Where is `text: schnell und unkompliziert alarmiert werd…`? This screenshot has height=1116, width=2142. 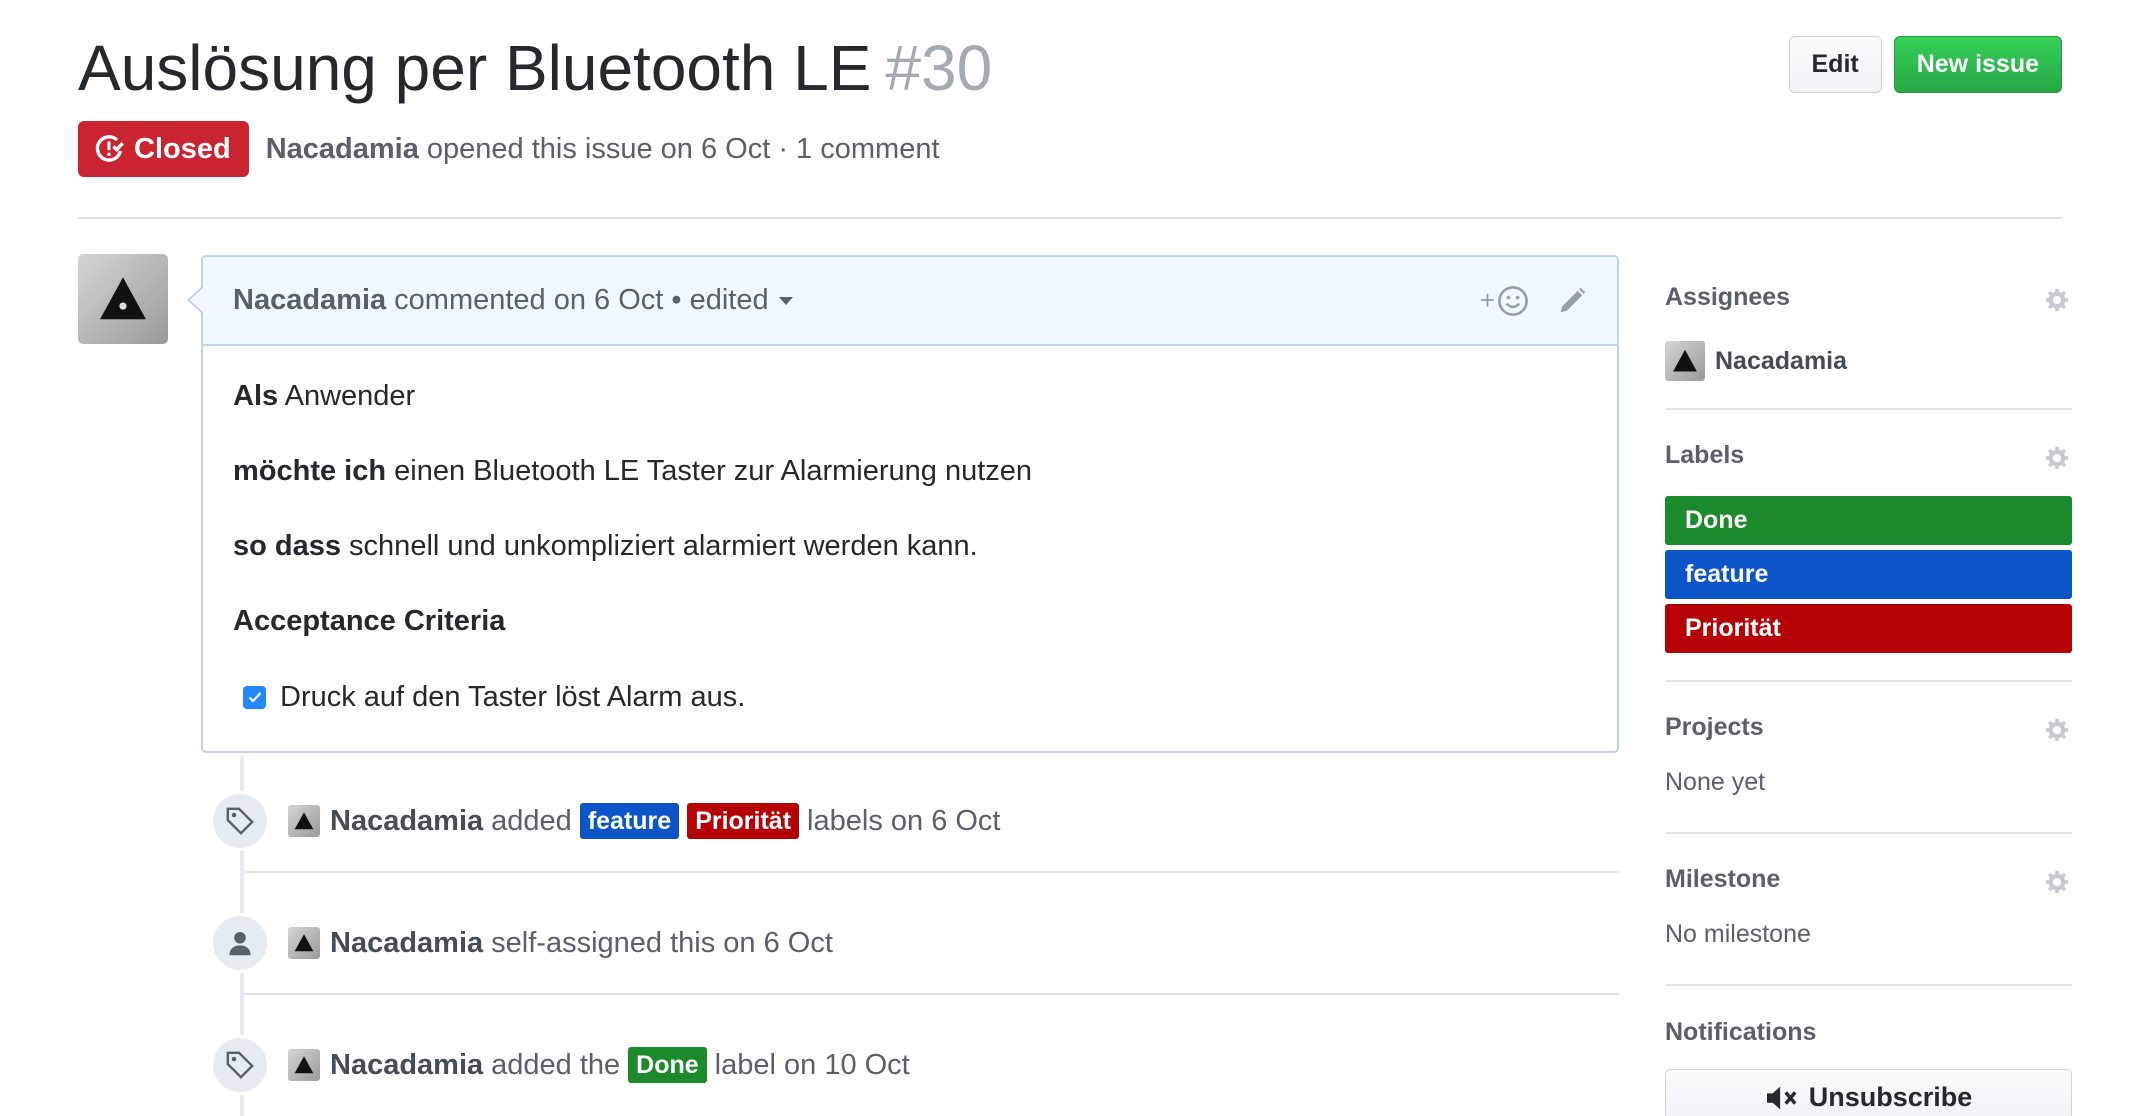 text: schnell und unkompliziert alarmiert werd… is located at coordinates (659, 546).